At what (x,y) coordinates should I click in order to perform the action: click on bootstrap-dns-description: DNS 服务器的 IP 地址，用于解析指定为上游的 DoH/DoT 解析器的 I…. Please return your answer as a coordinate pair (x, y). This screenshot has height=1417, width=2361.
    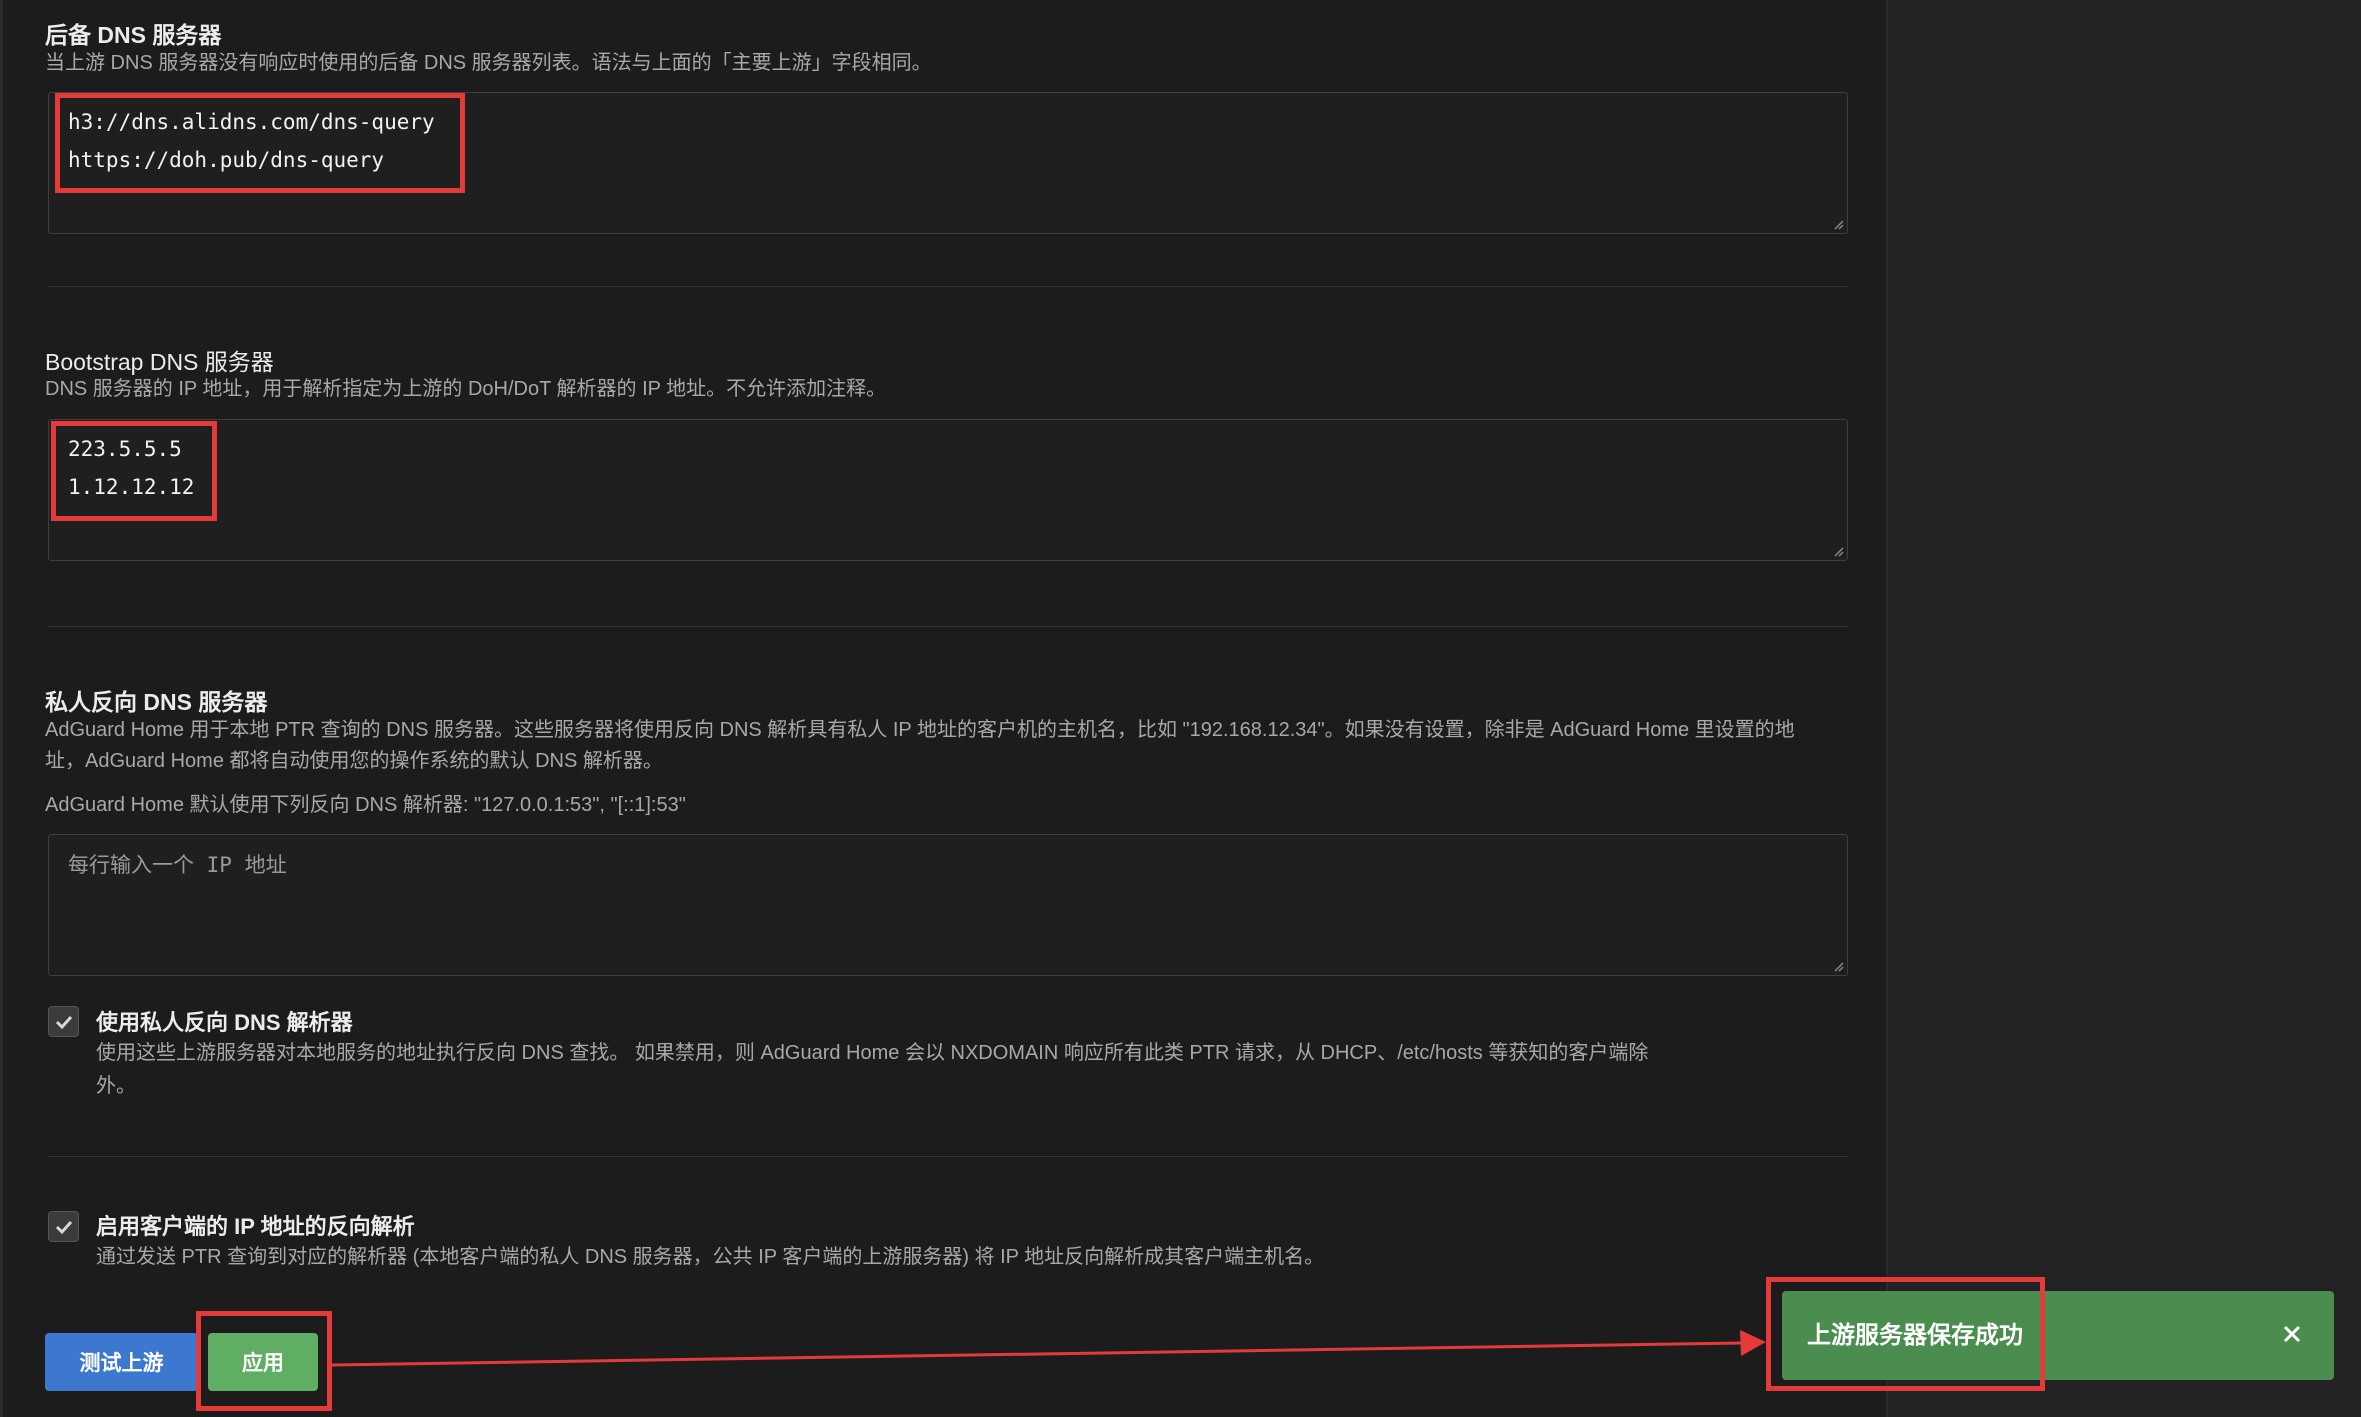
    Looking at the image, I should click on (466, 389).